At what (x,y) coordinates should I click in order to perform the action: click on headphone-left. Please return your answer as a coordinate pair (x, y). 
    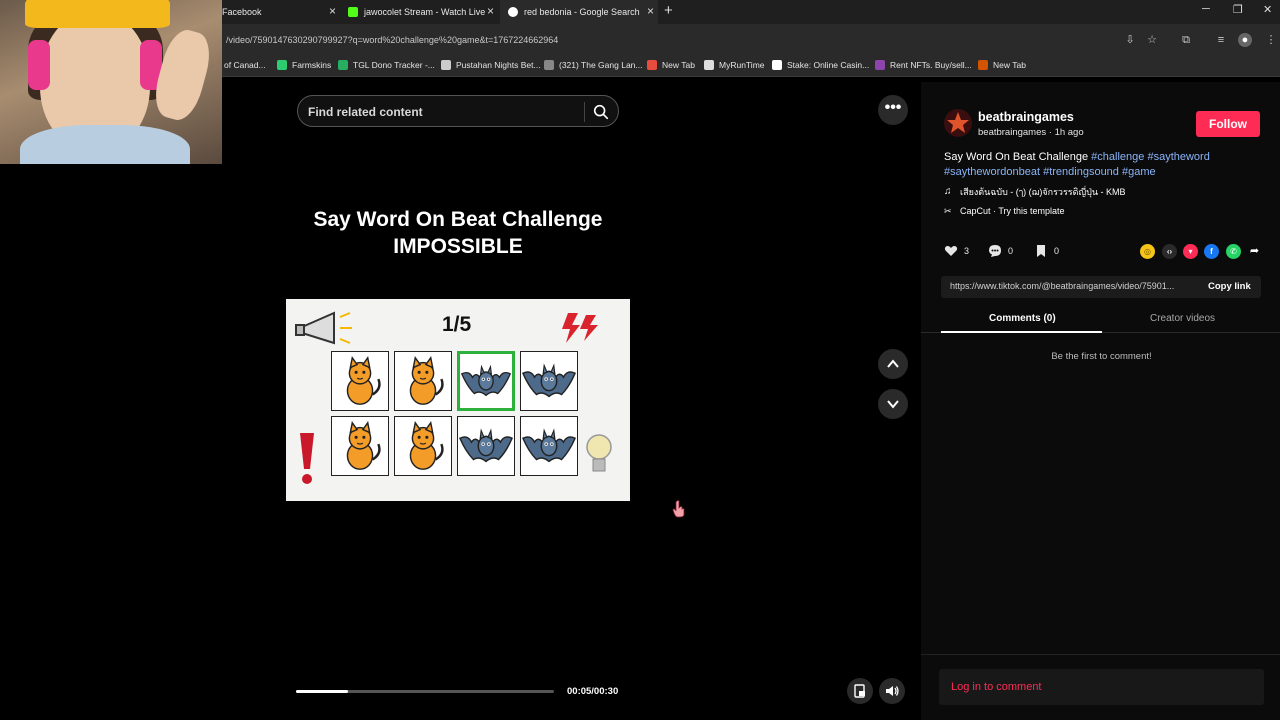
    Looking at the image, I should click on (39, 65).